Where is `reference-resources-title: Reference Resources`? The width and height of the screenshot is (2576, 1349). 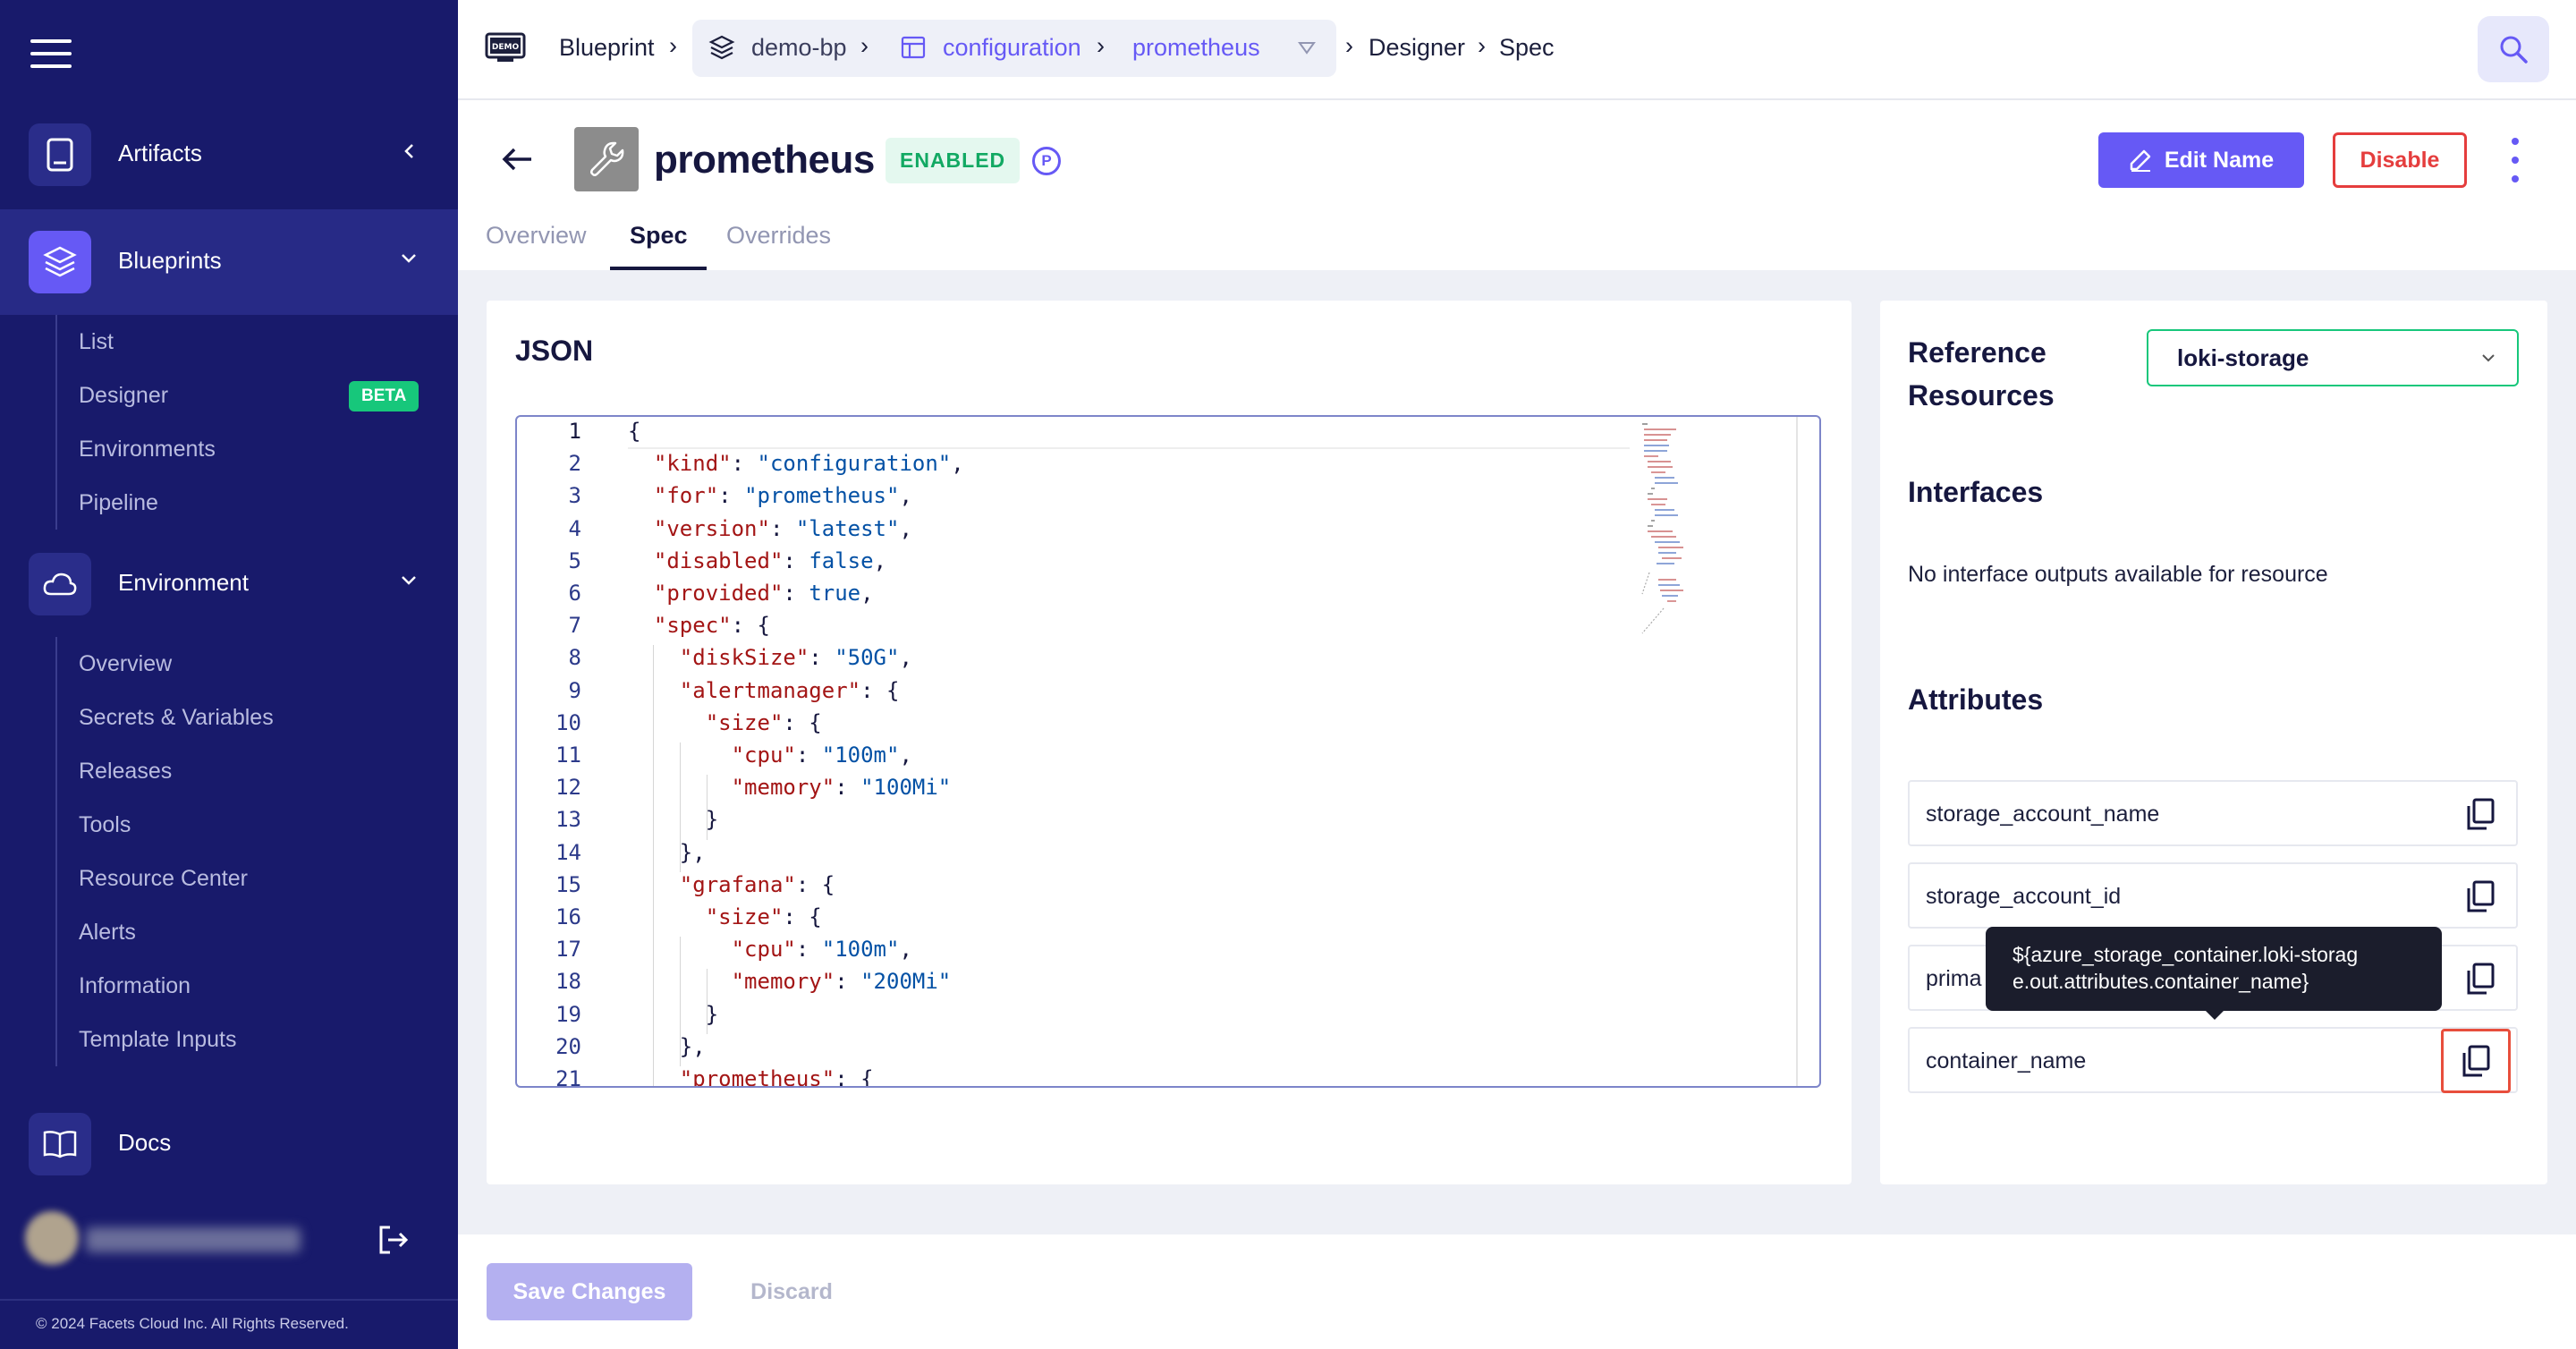
reference-resources-title: Reference Resources is located at coordinates (1981, 373).